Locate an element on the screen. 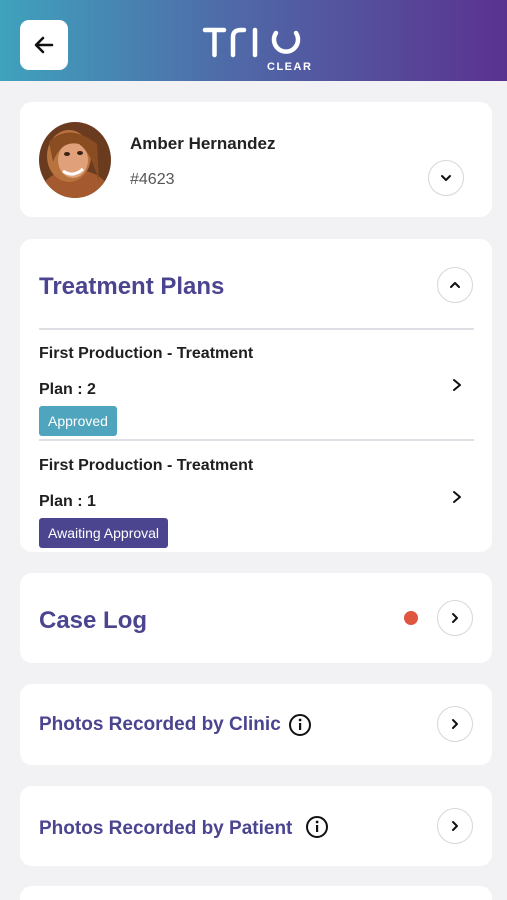 This screenshot has height=900, width=507. notification-dot is located at coordinates (411, 618).